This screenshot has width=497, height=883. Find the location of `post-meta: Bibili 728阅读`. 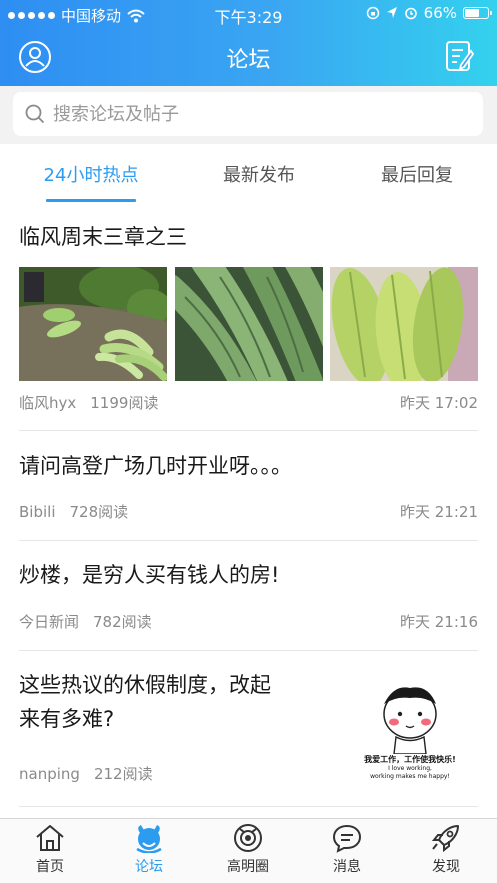

post-meta: Bibili 728阅读 is located at coordinates (73, 511).